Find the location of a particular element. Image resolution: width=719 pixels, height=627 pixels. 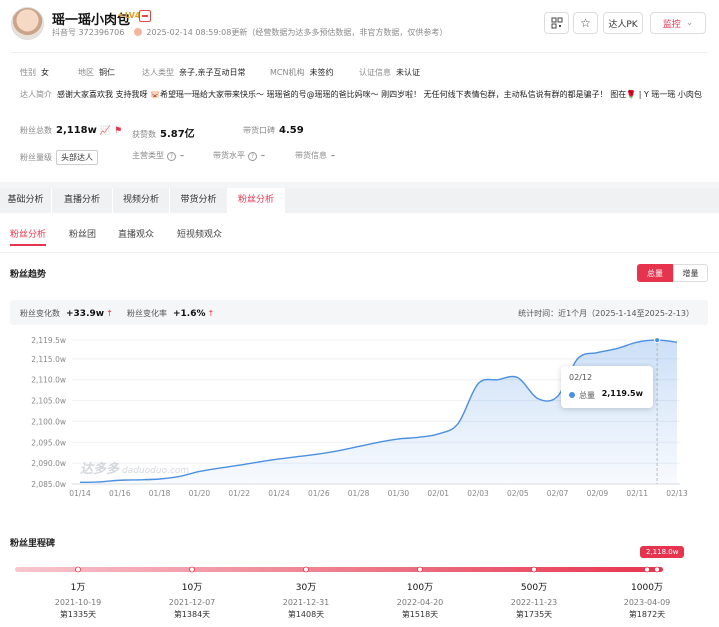

x-tick-label: 01/22 is located at coordinates (239, 493).